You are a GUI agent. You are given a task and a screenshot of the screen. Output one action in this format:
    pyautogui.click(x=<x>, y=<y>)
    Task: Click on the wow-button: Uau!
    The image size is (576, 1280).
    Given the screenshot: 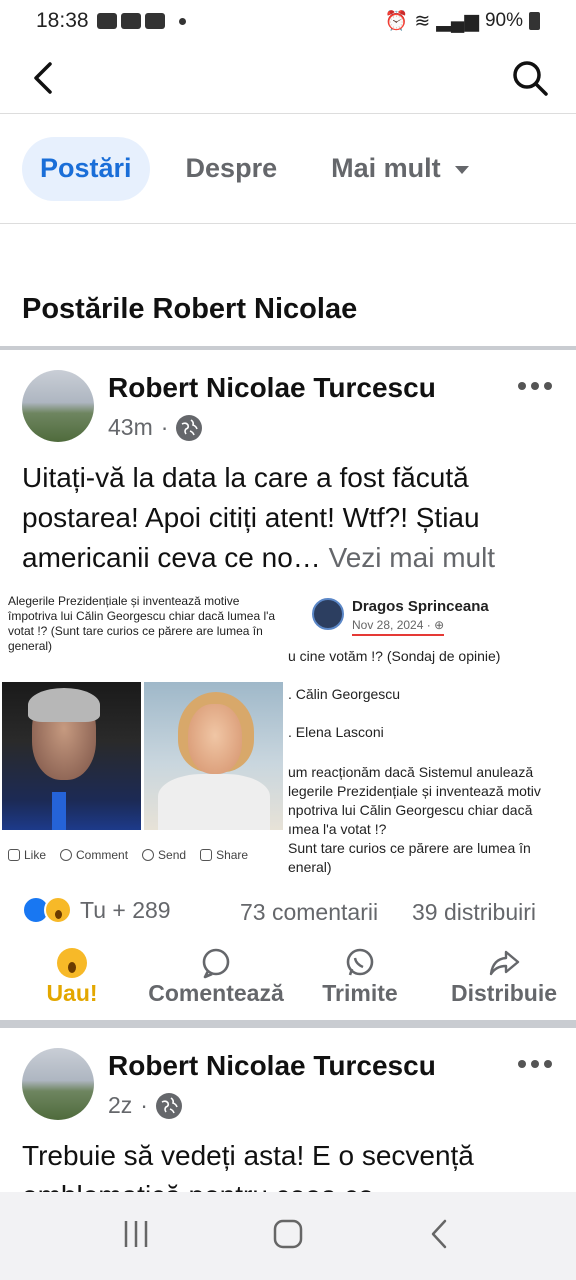 What is the action you would take?
    pyautogui.click(x=72, y=982)
    